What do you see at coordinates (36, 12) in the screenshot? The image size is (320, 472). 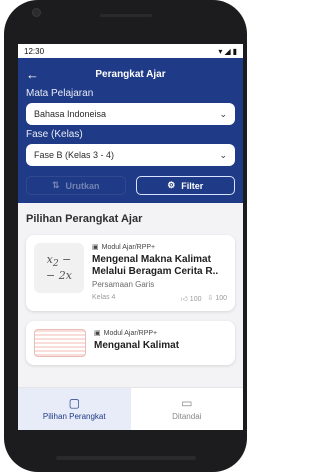 I see `camera-dot` at bounding box center [36, 12].